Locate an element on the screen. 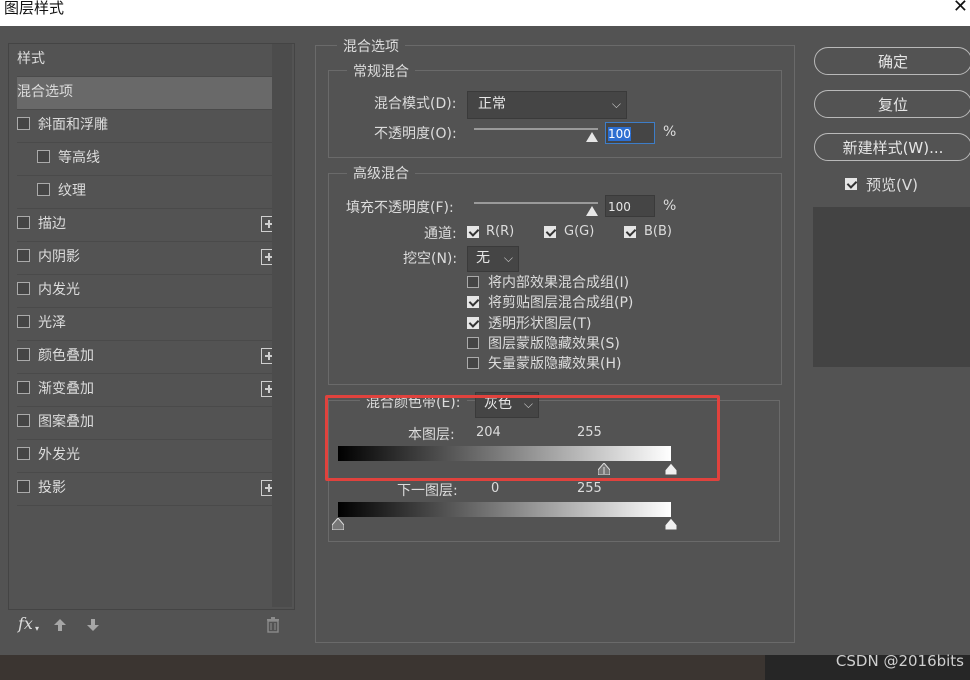 Image resolution: width=970 pixels, height=680 pixels. watermark: CSDN @2016bits is located at coordinates (899, 661).